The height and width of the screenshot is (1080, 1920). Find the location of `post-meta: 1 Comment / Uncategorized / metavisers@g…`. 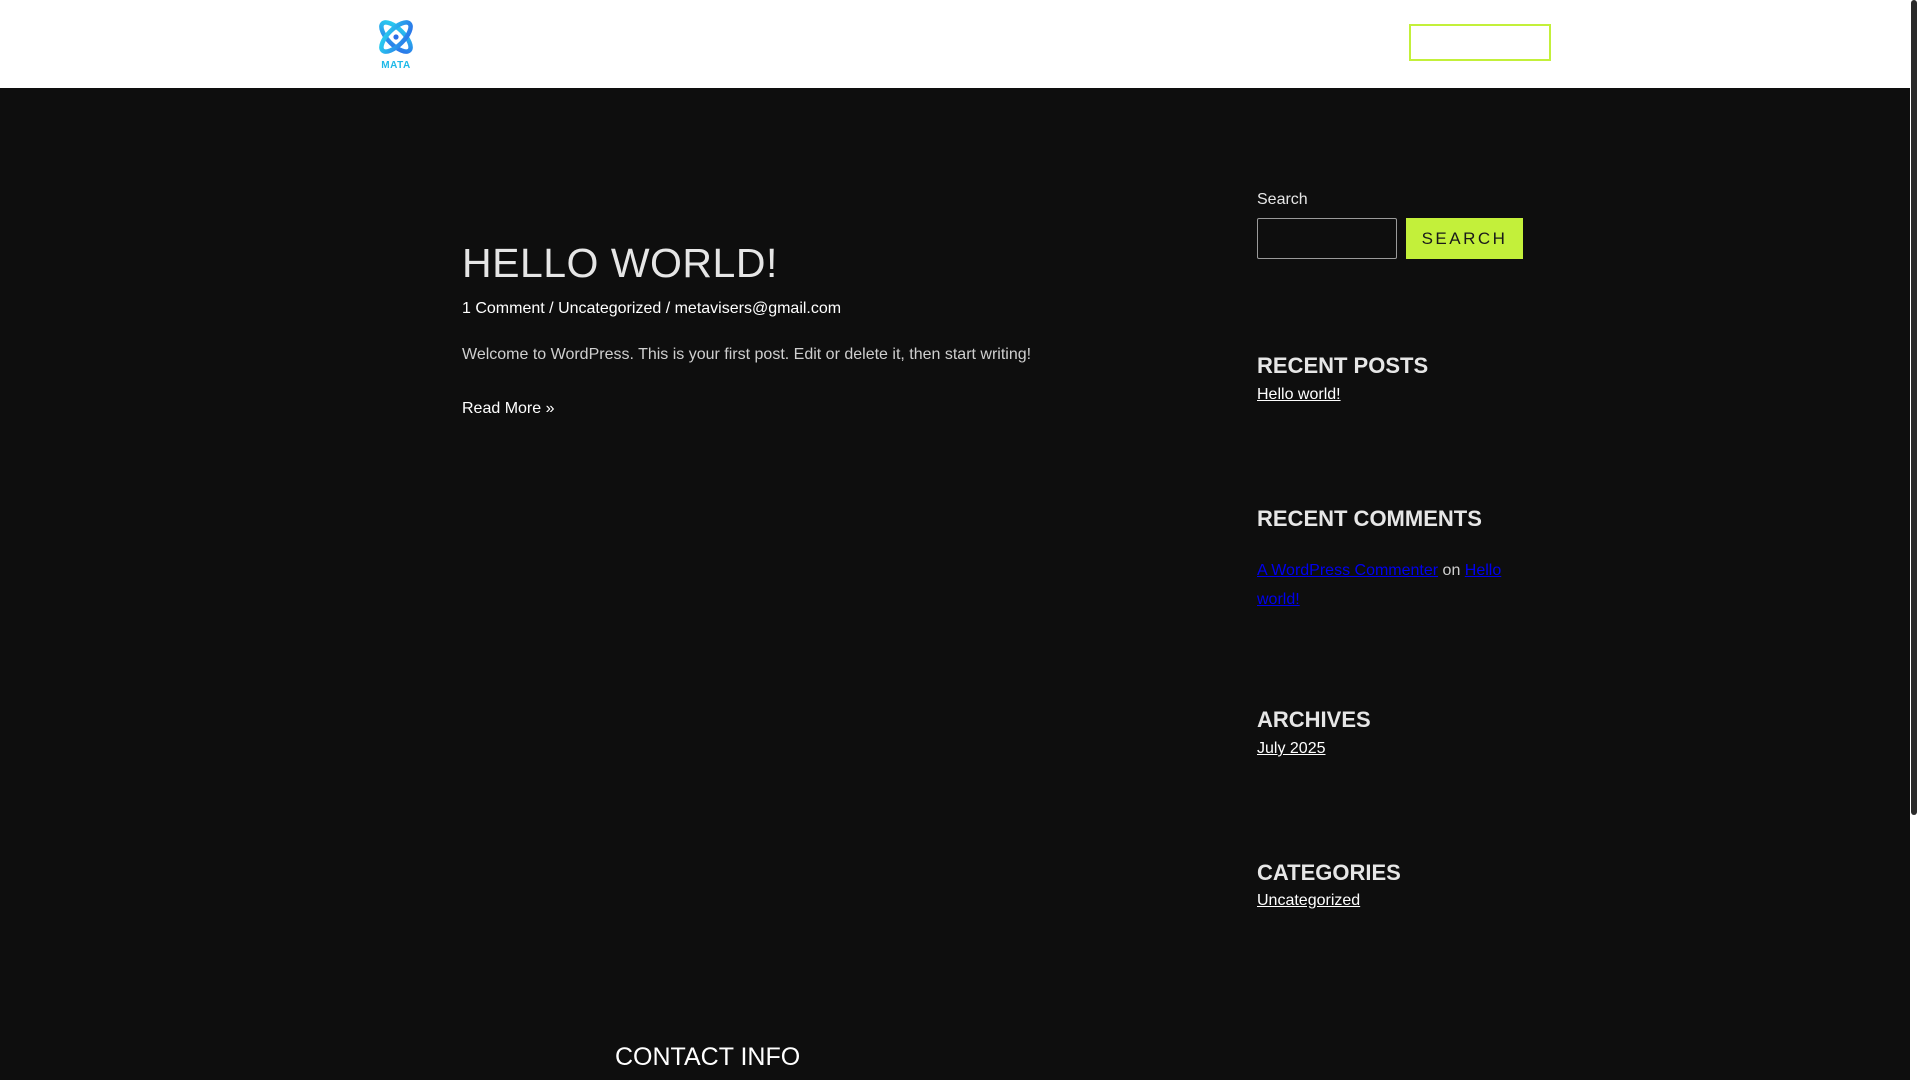

post-meta: 1 Comment / Uncategorized / metavisers@g… is located at coordinates (651, 309).